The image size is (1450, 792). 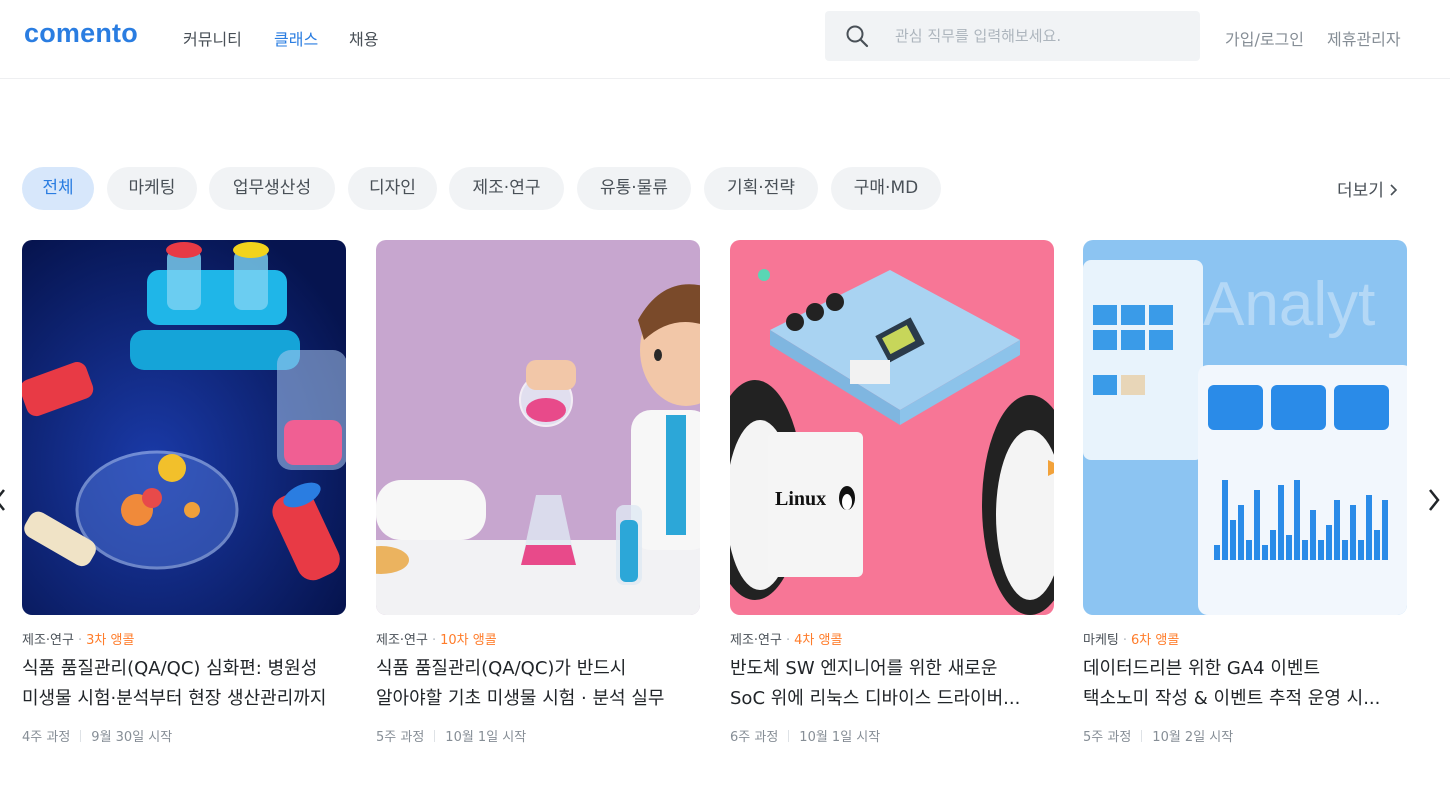 What do you see at coordinates (786, 640) in the screenshot?
I see `card-meta: 제조·연구 · 4차 앵콜` at bounding box center [786, 640].